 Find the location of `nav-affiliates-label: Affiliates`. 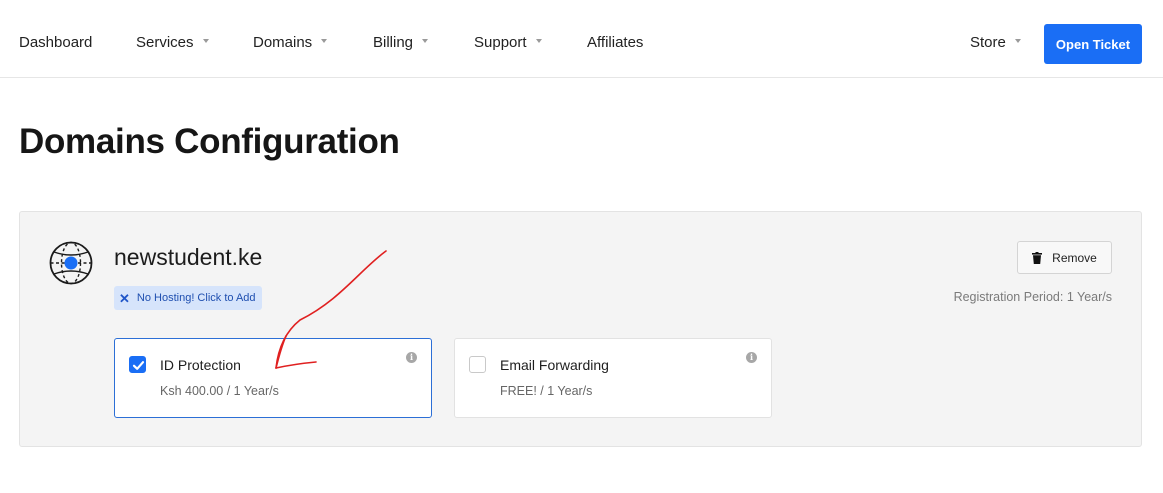

nav-affiliates-label: Affiliates is located at coordinates (615, 42).